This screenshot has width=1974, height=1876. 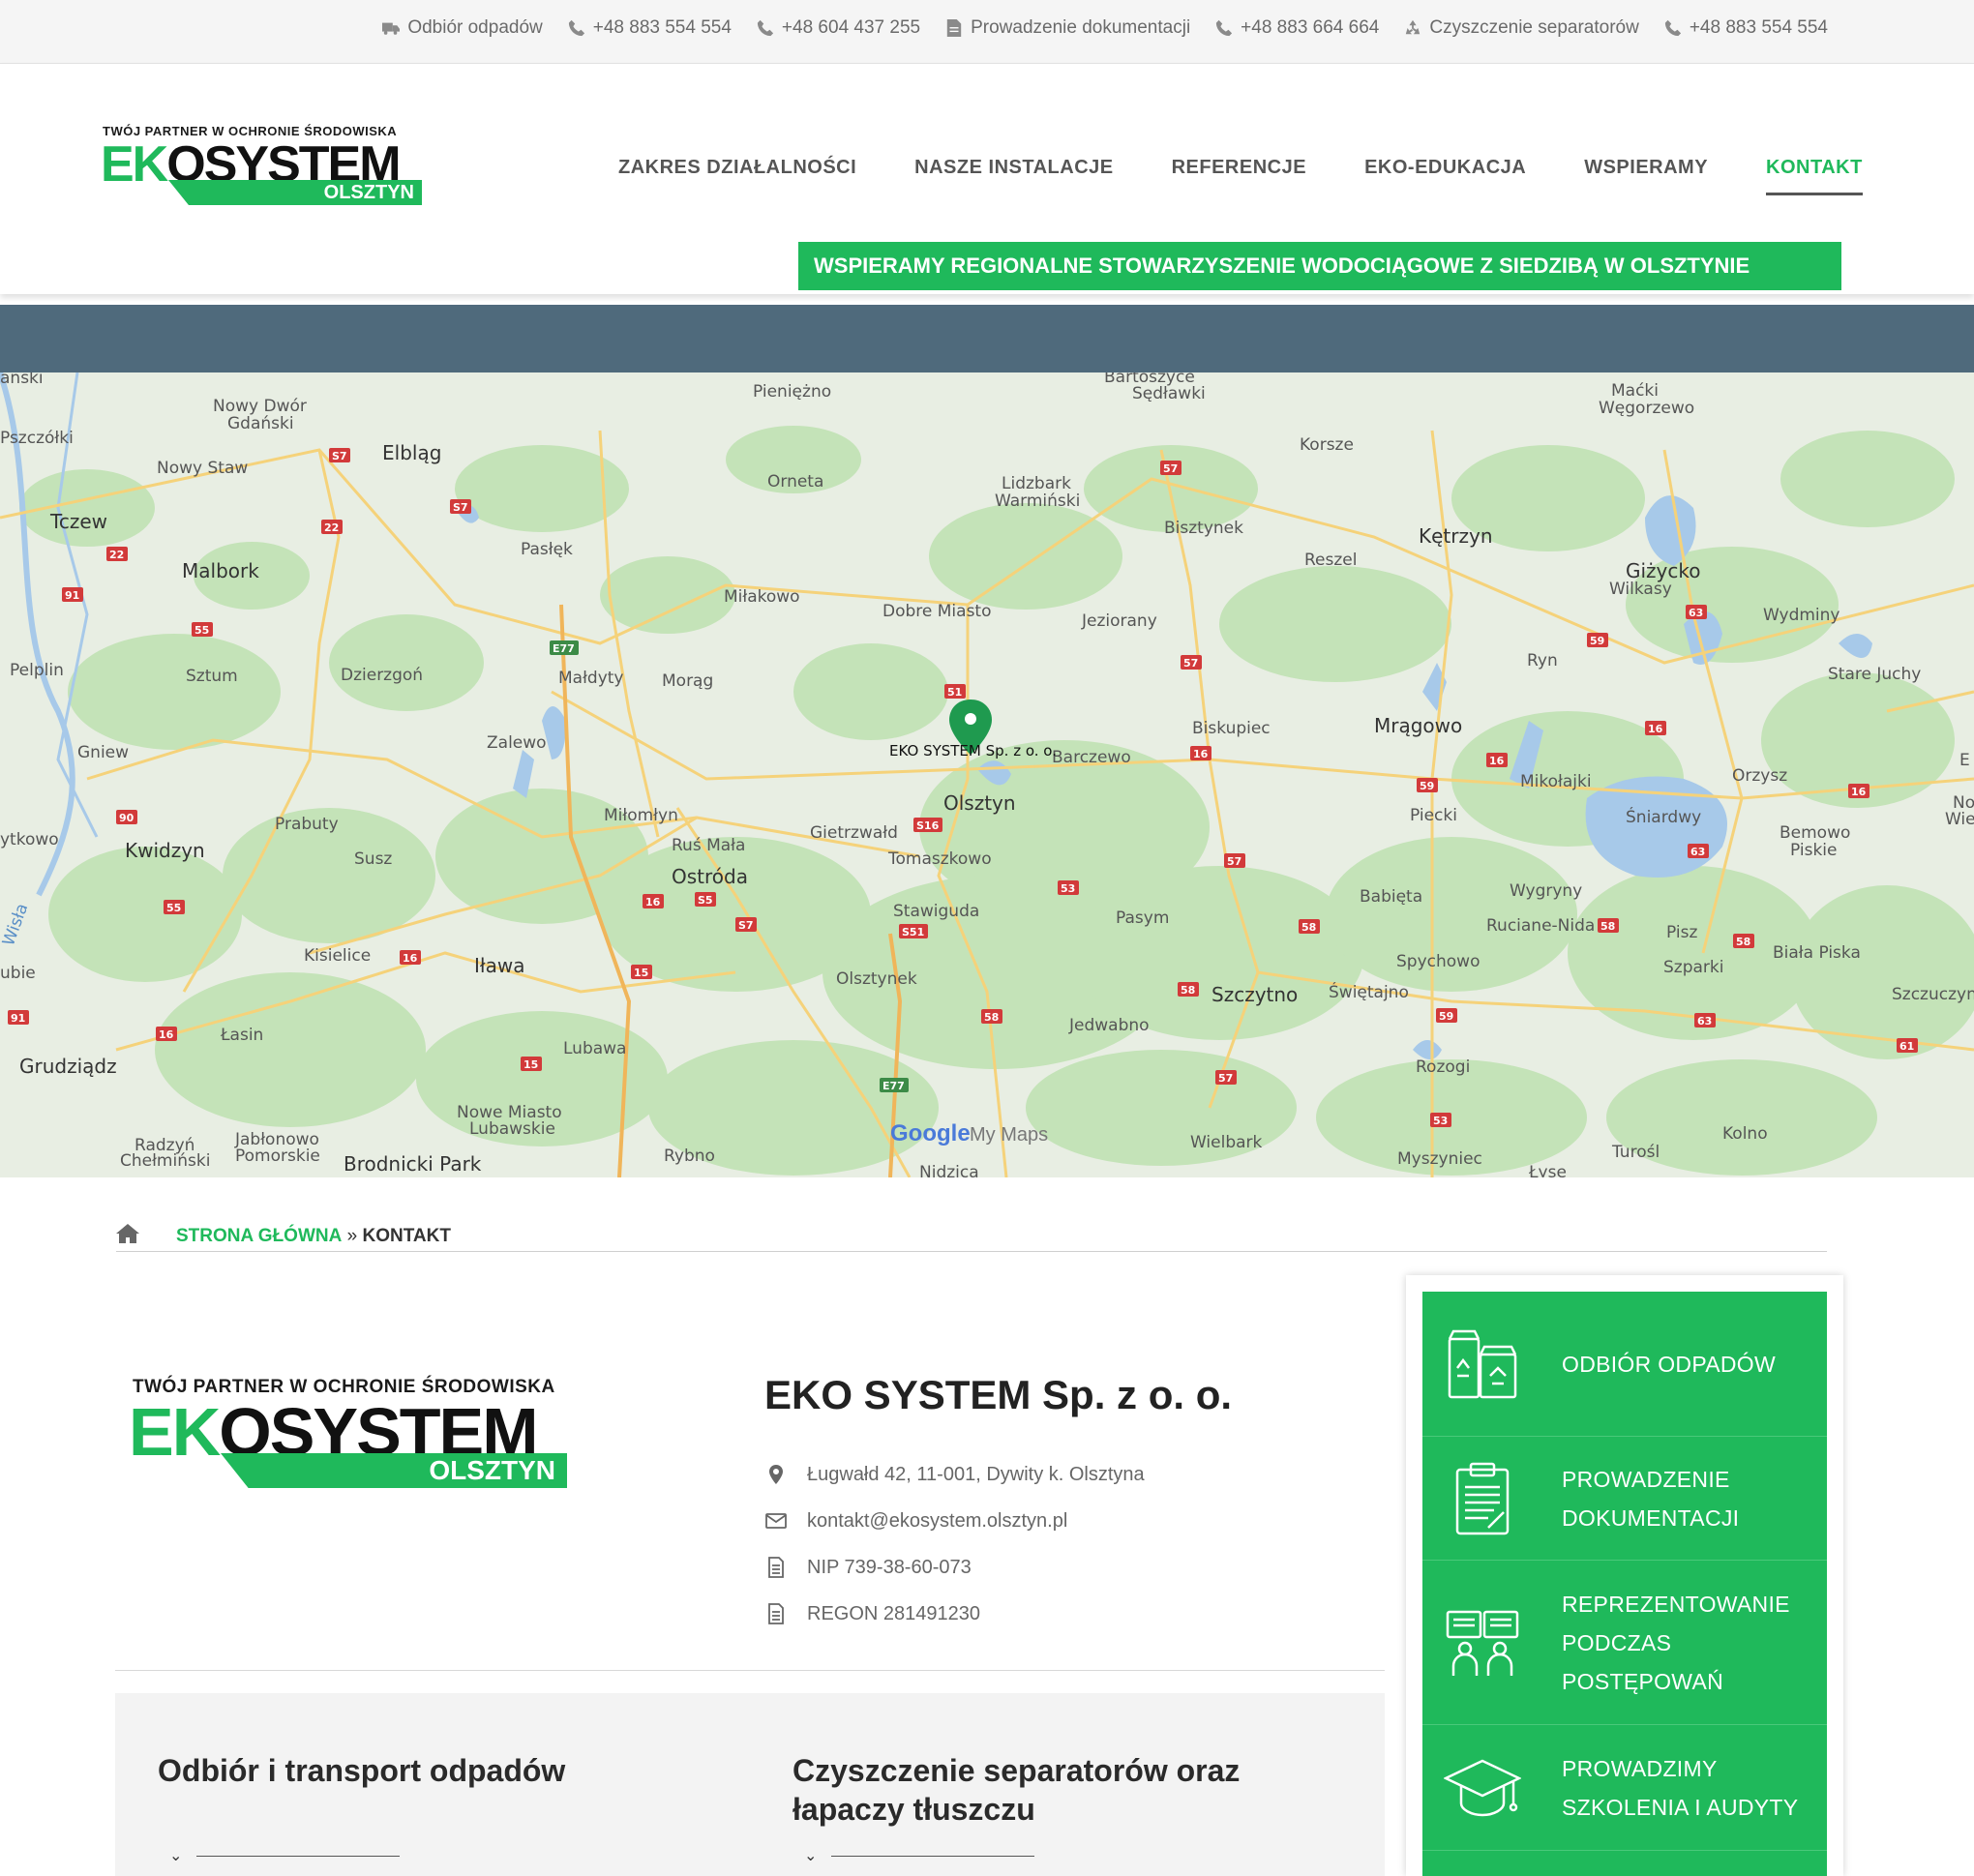 I want to click on topbar-item-phone-1: +48 883 554 554, so click(x=650, y=28).